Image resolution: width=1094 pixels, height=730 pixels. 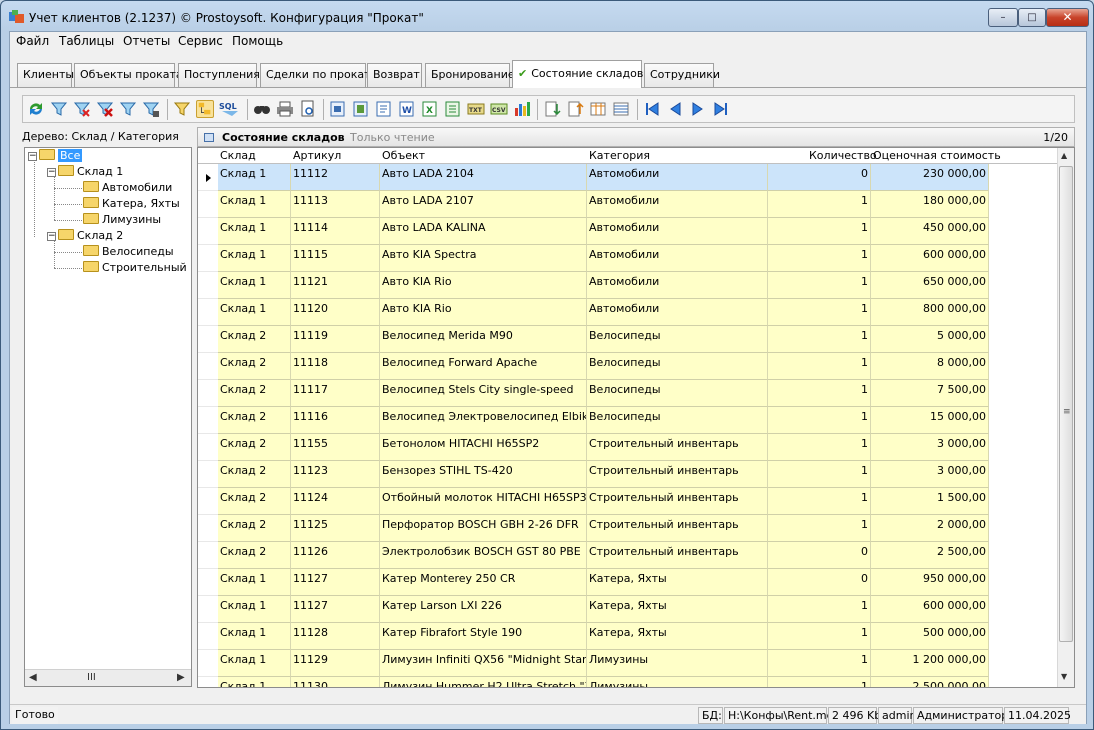 I want to click on export-2-icon, so click(x=361, y=109).